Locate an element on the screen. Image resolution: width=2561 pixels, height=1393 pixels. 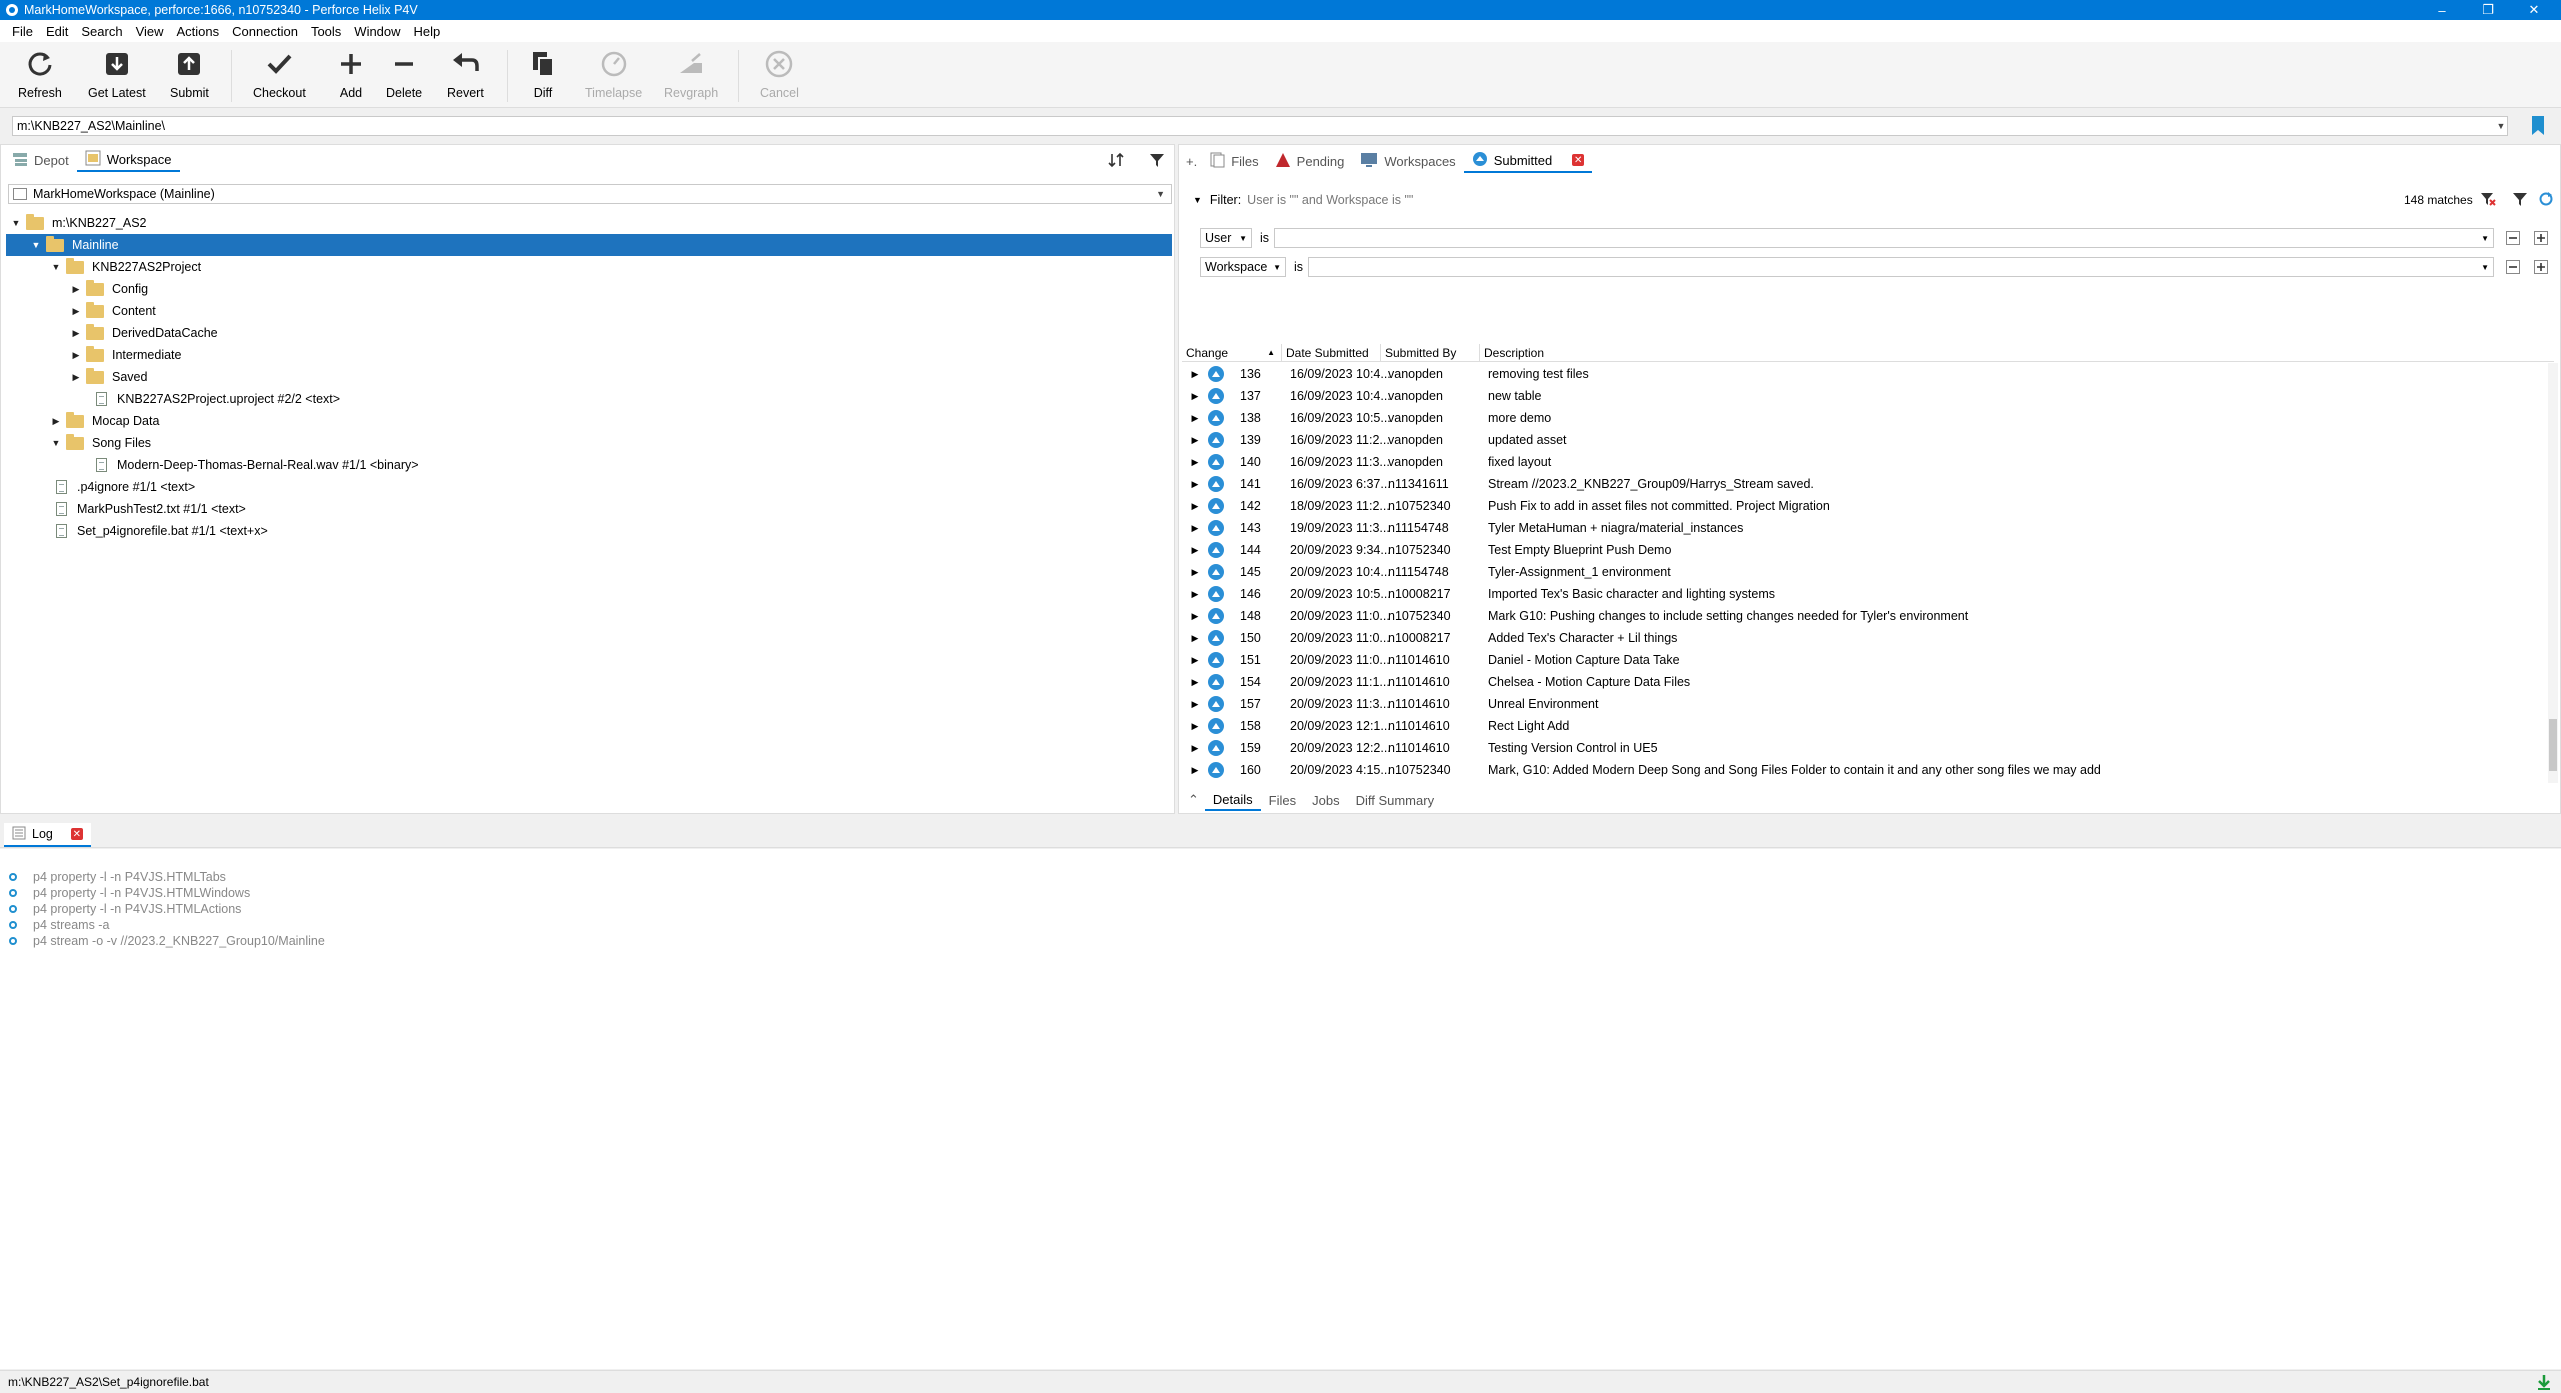
chevron-down-icon: ▼ is located at coordinates (2501, 126).